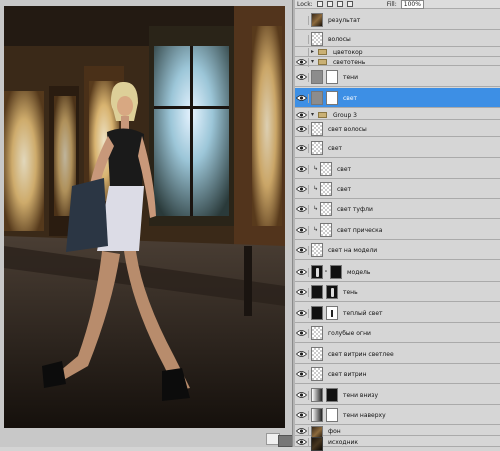  Describe the element at coordinates (412, 4) in the screenshot. I see `fill-input: 100%` at that location.